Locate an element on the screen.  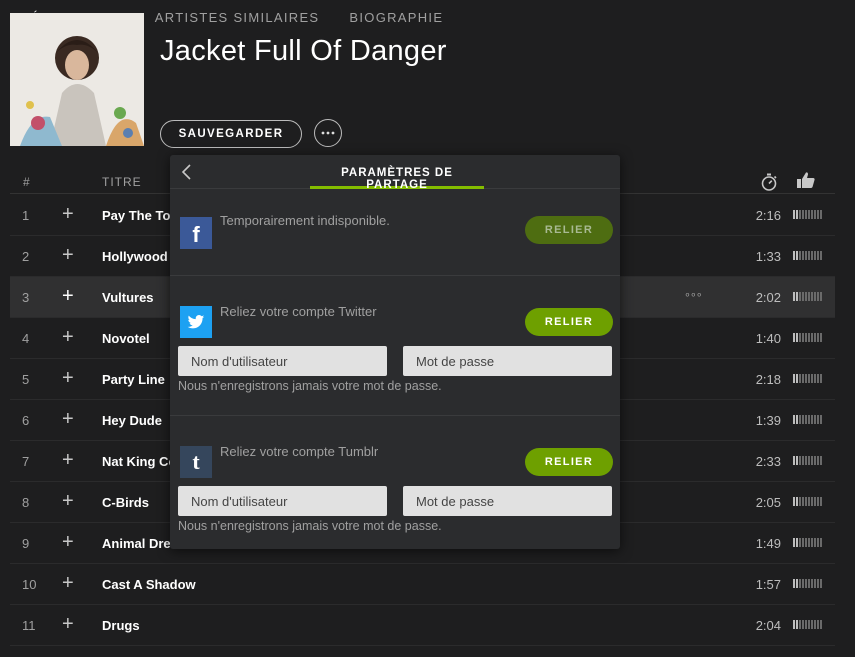
tumblr-password-input is located at coordinates (507, 501).